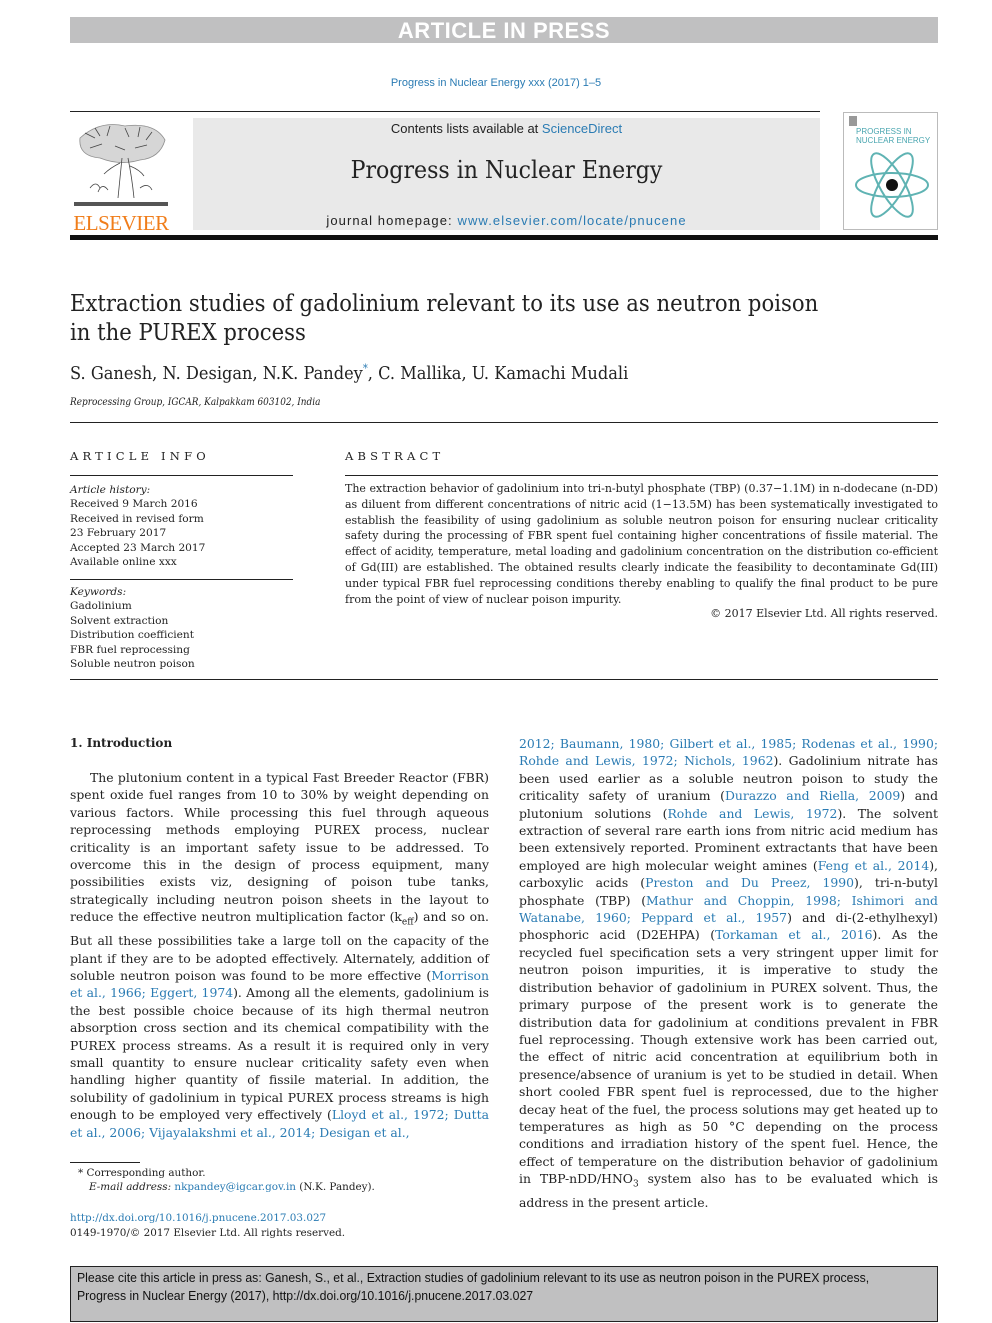 Image resolution: width=992 pixels, height=1323 pixels. I want to click on cover-title-line1: PROGRESS IN, so click(884, 131).